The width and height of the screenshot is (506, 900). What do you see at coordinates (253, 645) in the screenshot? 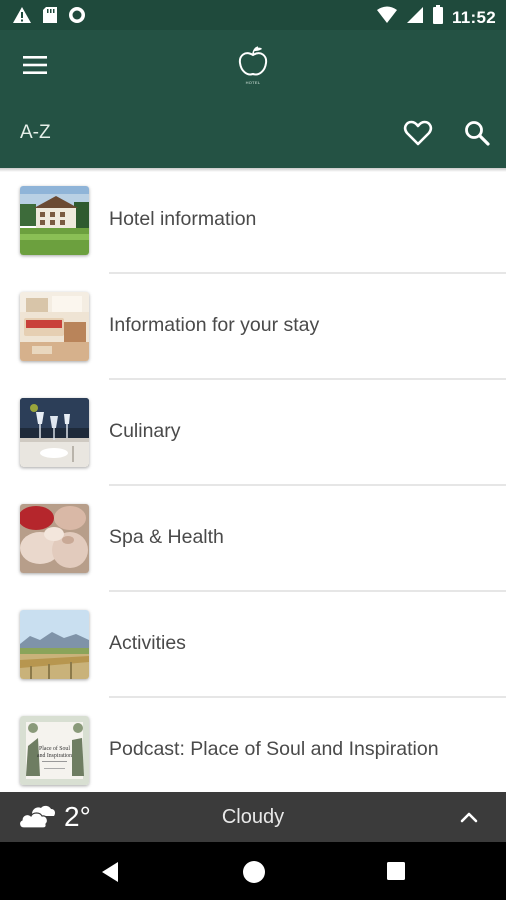
I see `list-item-activities: Activities` at bounding box center [253, 645].